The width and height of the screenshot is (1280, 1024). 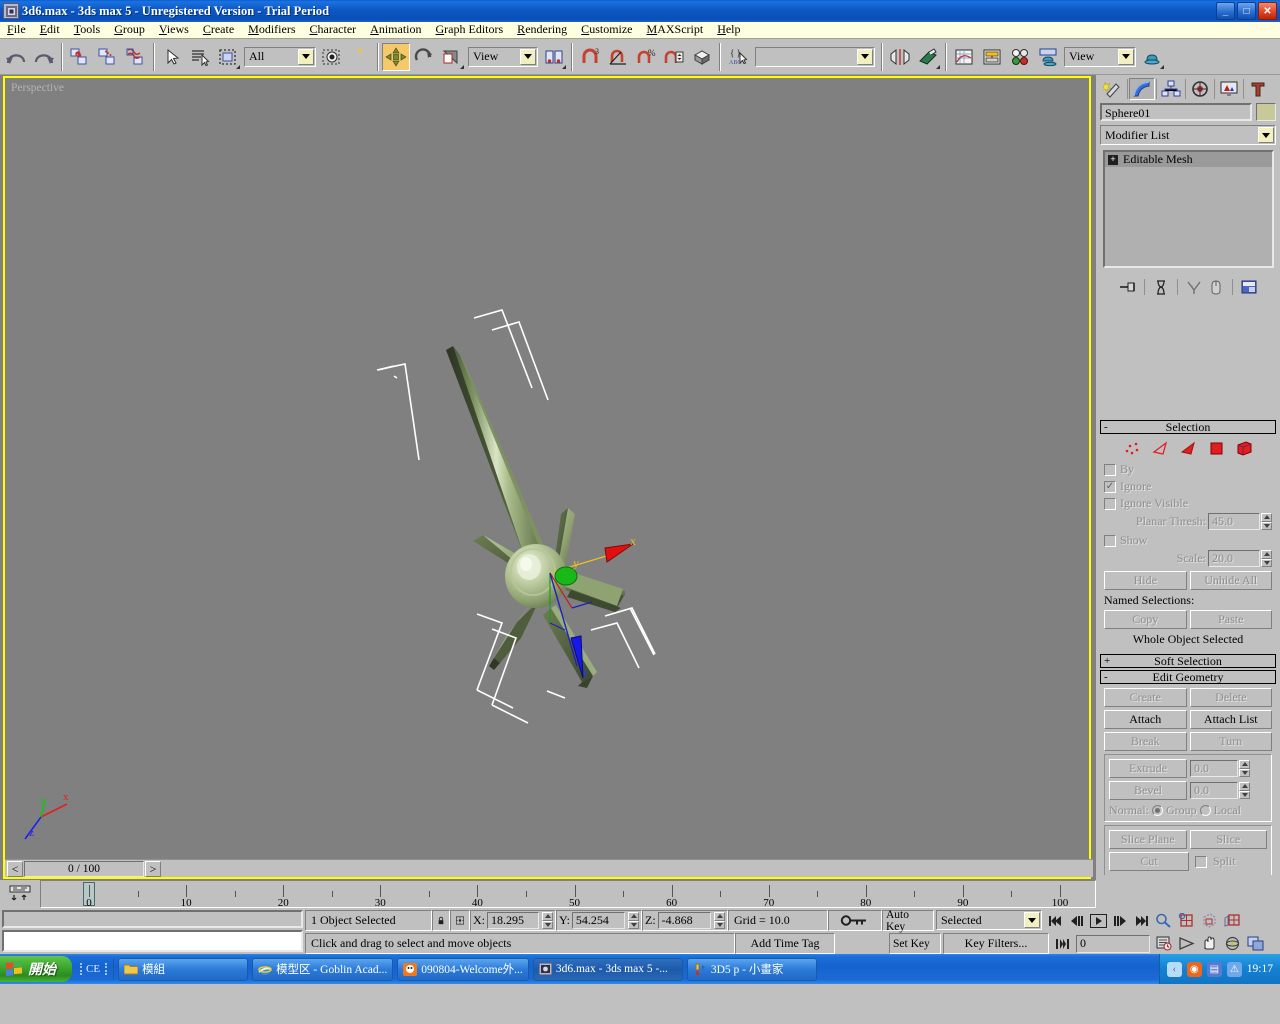 I want to click on play-animation-icon, so click(x=1098, y=920).